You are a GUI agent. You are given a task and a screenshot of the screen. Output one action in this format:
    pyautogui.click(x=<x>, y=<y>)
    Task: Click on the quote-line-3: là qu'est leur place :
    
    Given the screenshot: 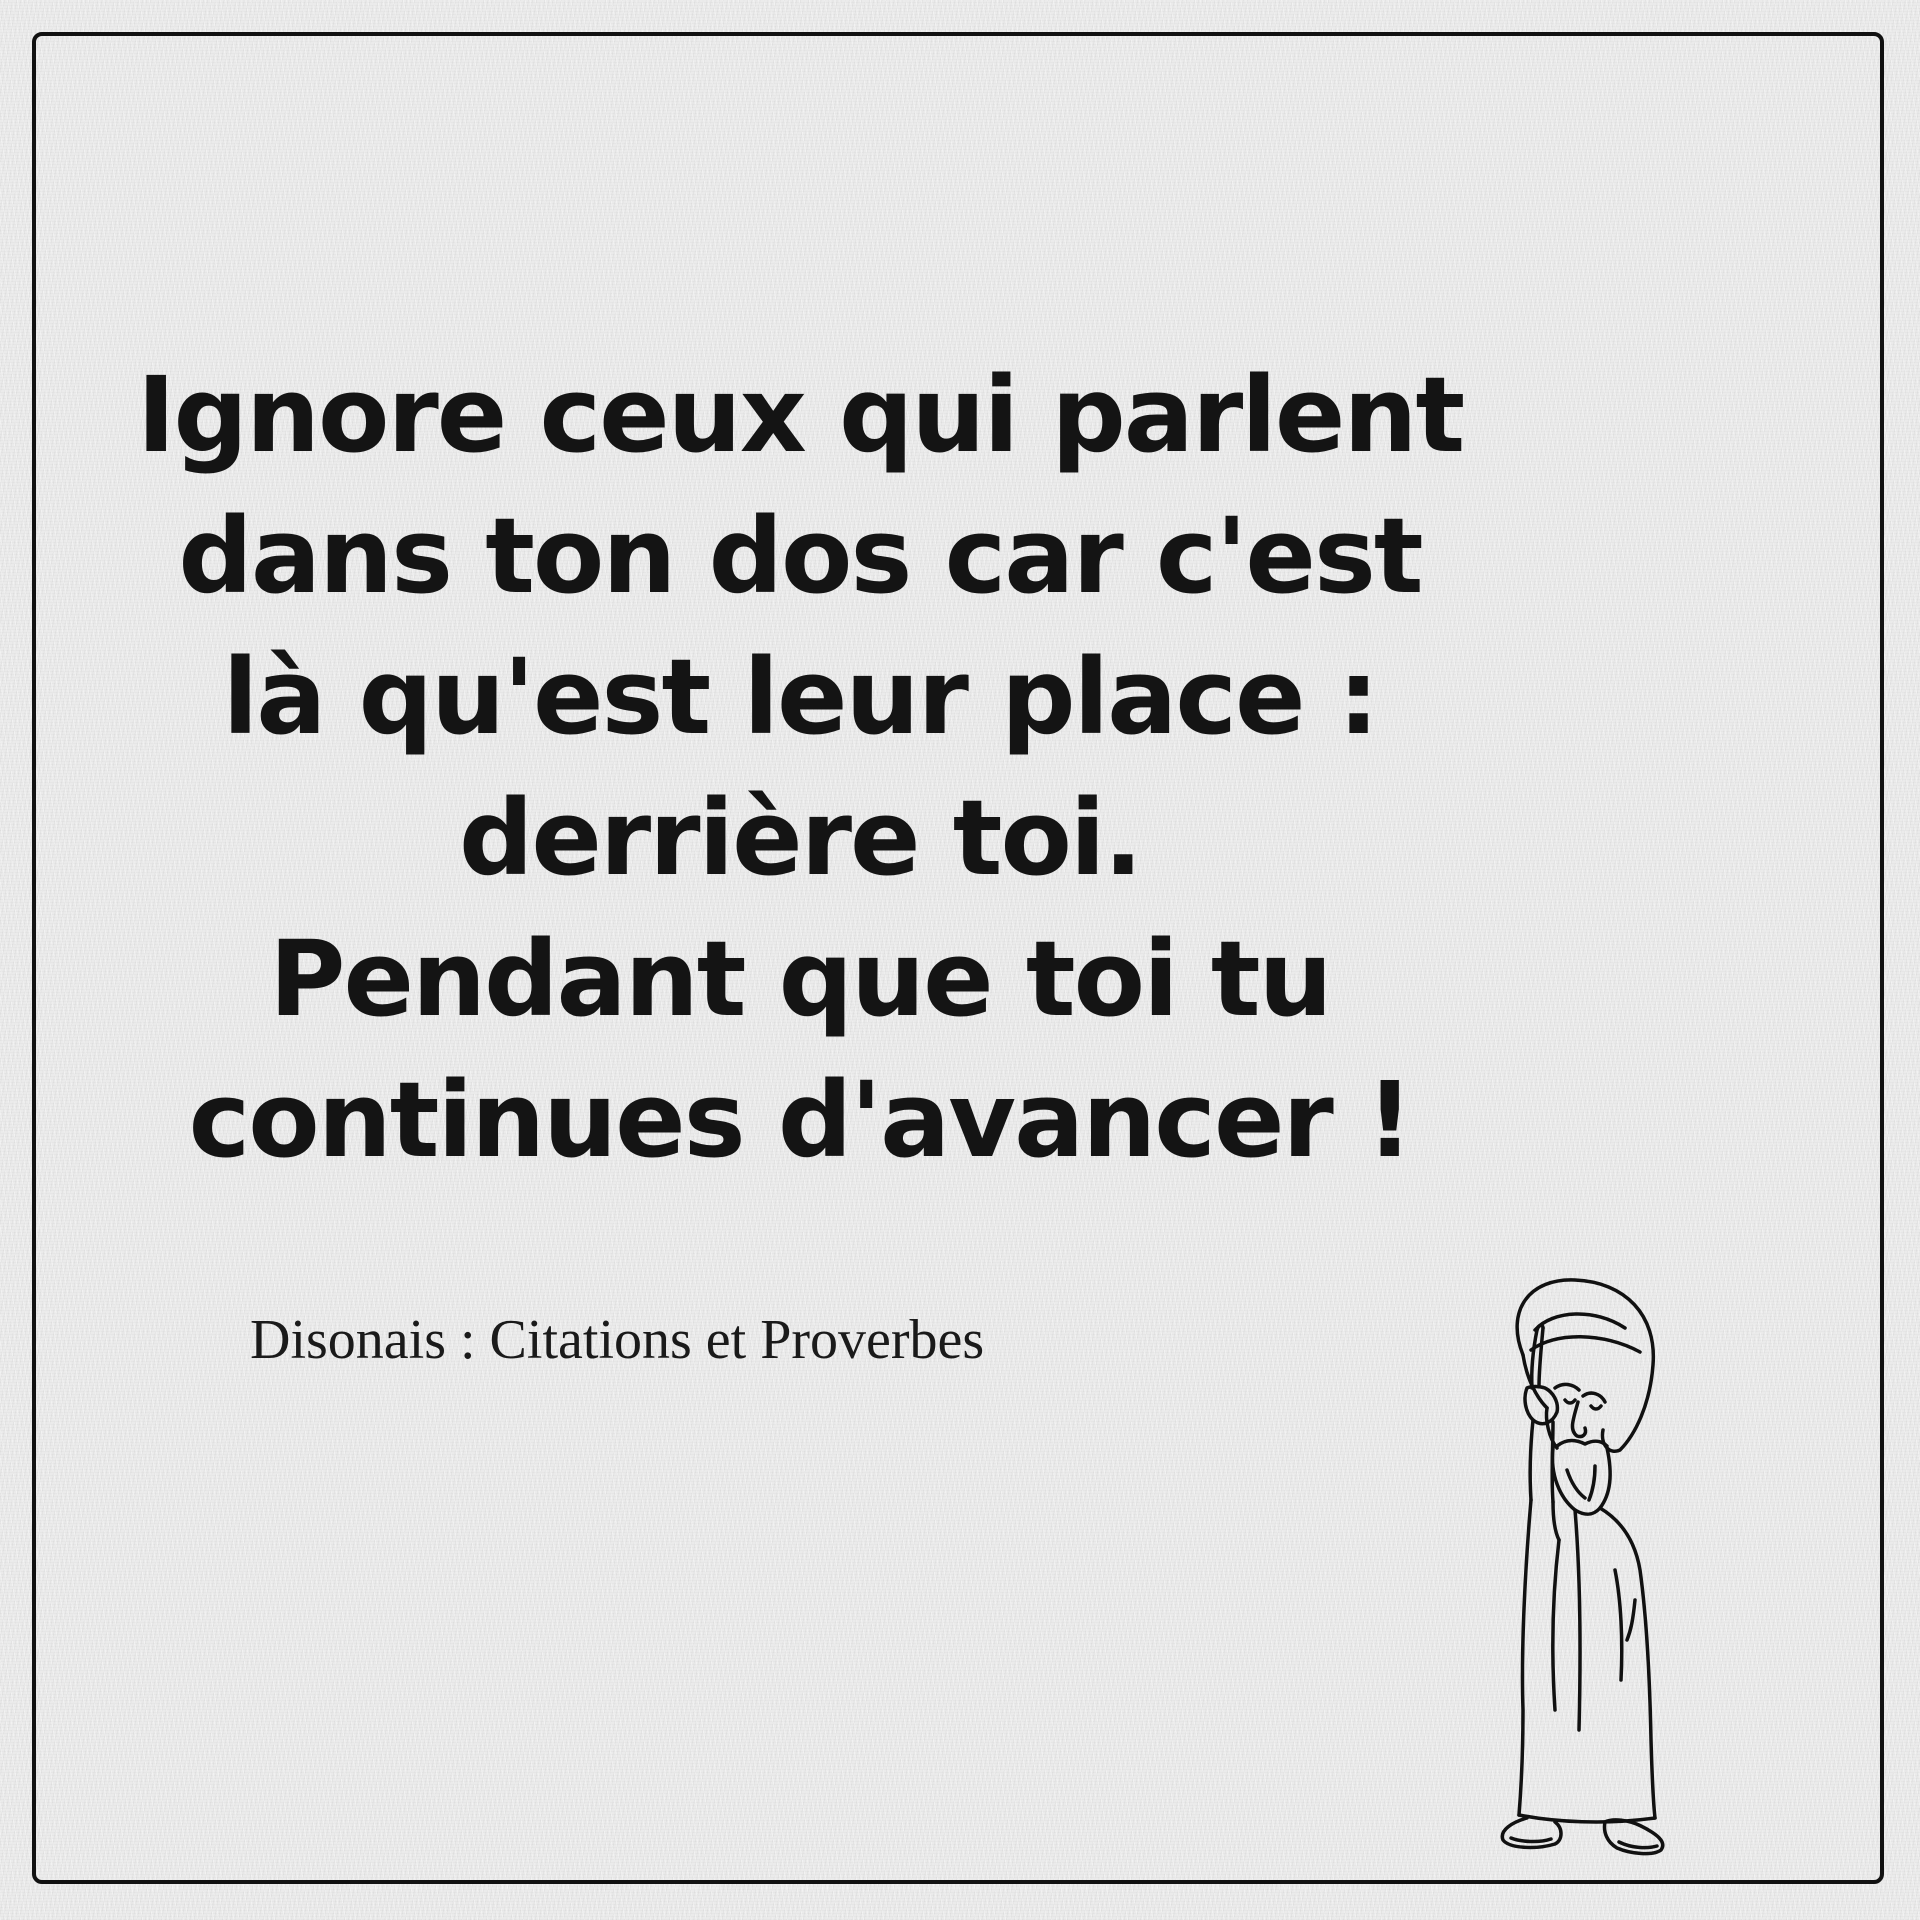 What is the action you would take?
    pyautogui.click(x=801, y=697)
    